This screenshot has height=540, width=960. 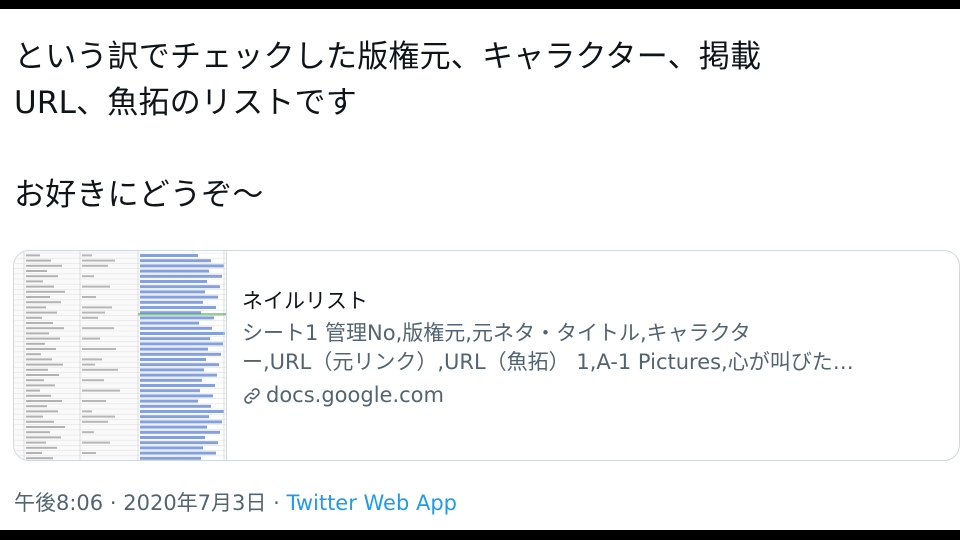 What do you see at coordinates (58, 503) in the screenshot?
I see `tweet-time: 午後8:06` at bounding box center [58, 503].